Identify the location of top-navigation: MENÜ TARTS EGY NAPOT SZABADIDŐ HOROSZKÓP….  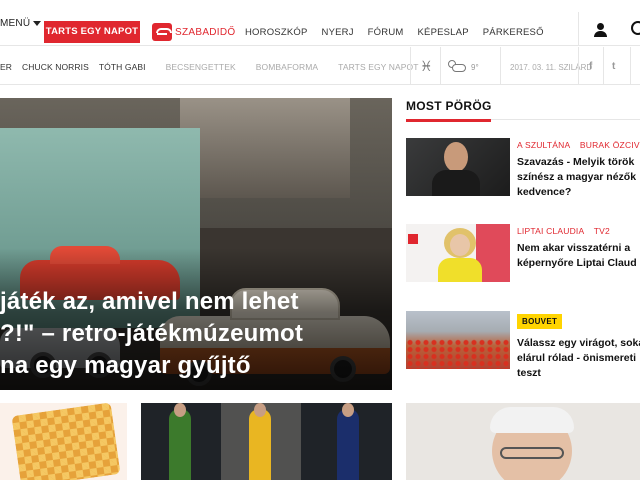
(320, 23).